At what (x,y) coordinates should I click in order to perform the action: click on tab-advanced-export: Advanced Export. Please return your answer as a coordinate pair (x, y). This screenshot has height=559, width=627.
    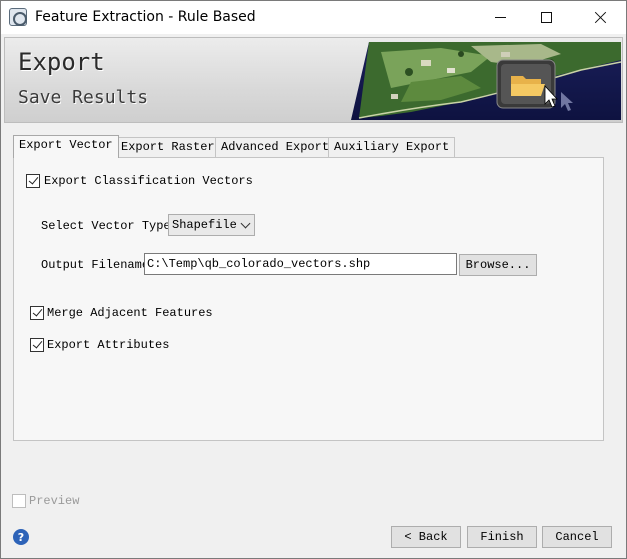
    Looking at the image, I should click on (275, 147).